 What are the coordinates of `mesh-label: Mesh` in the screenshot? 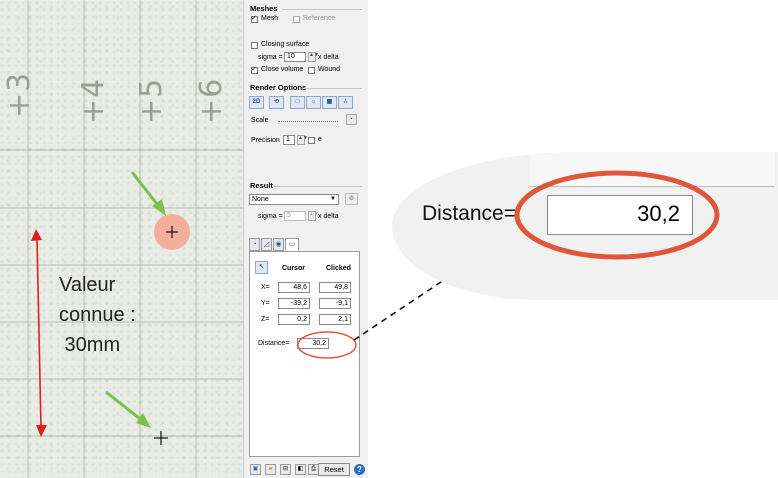 It's located at (270, 18).